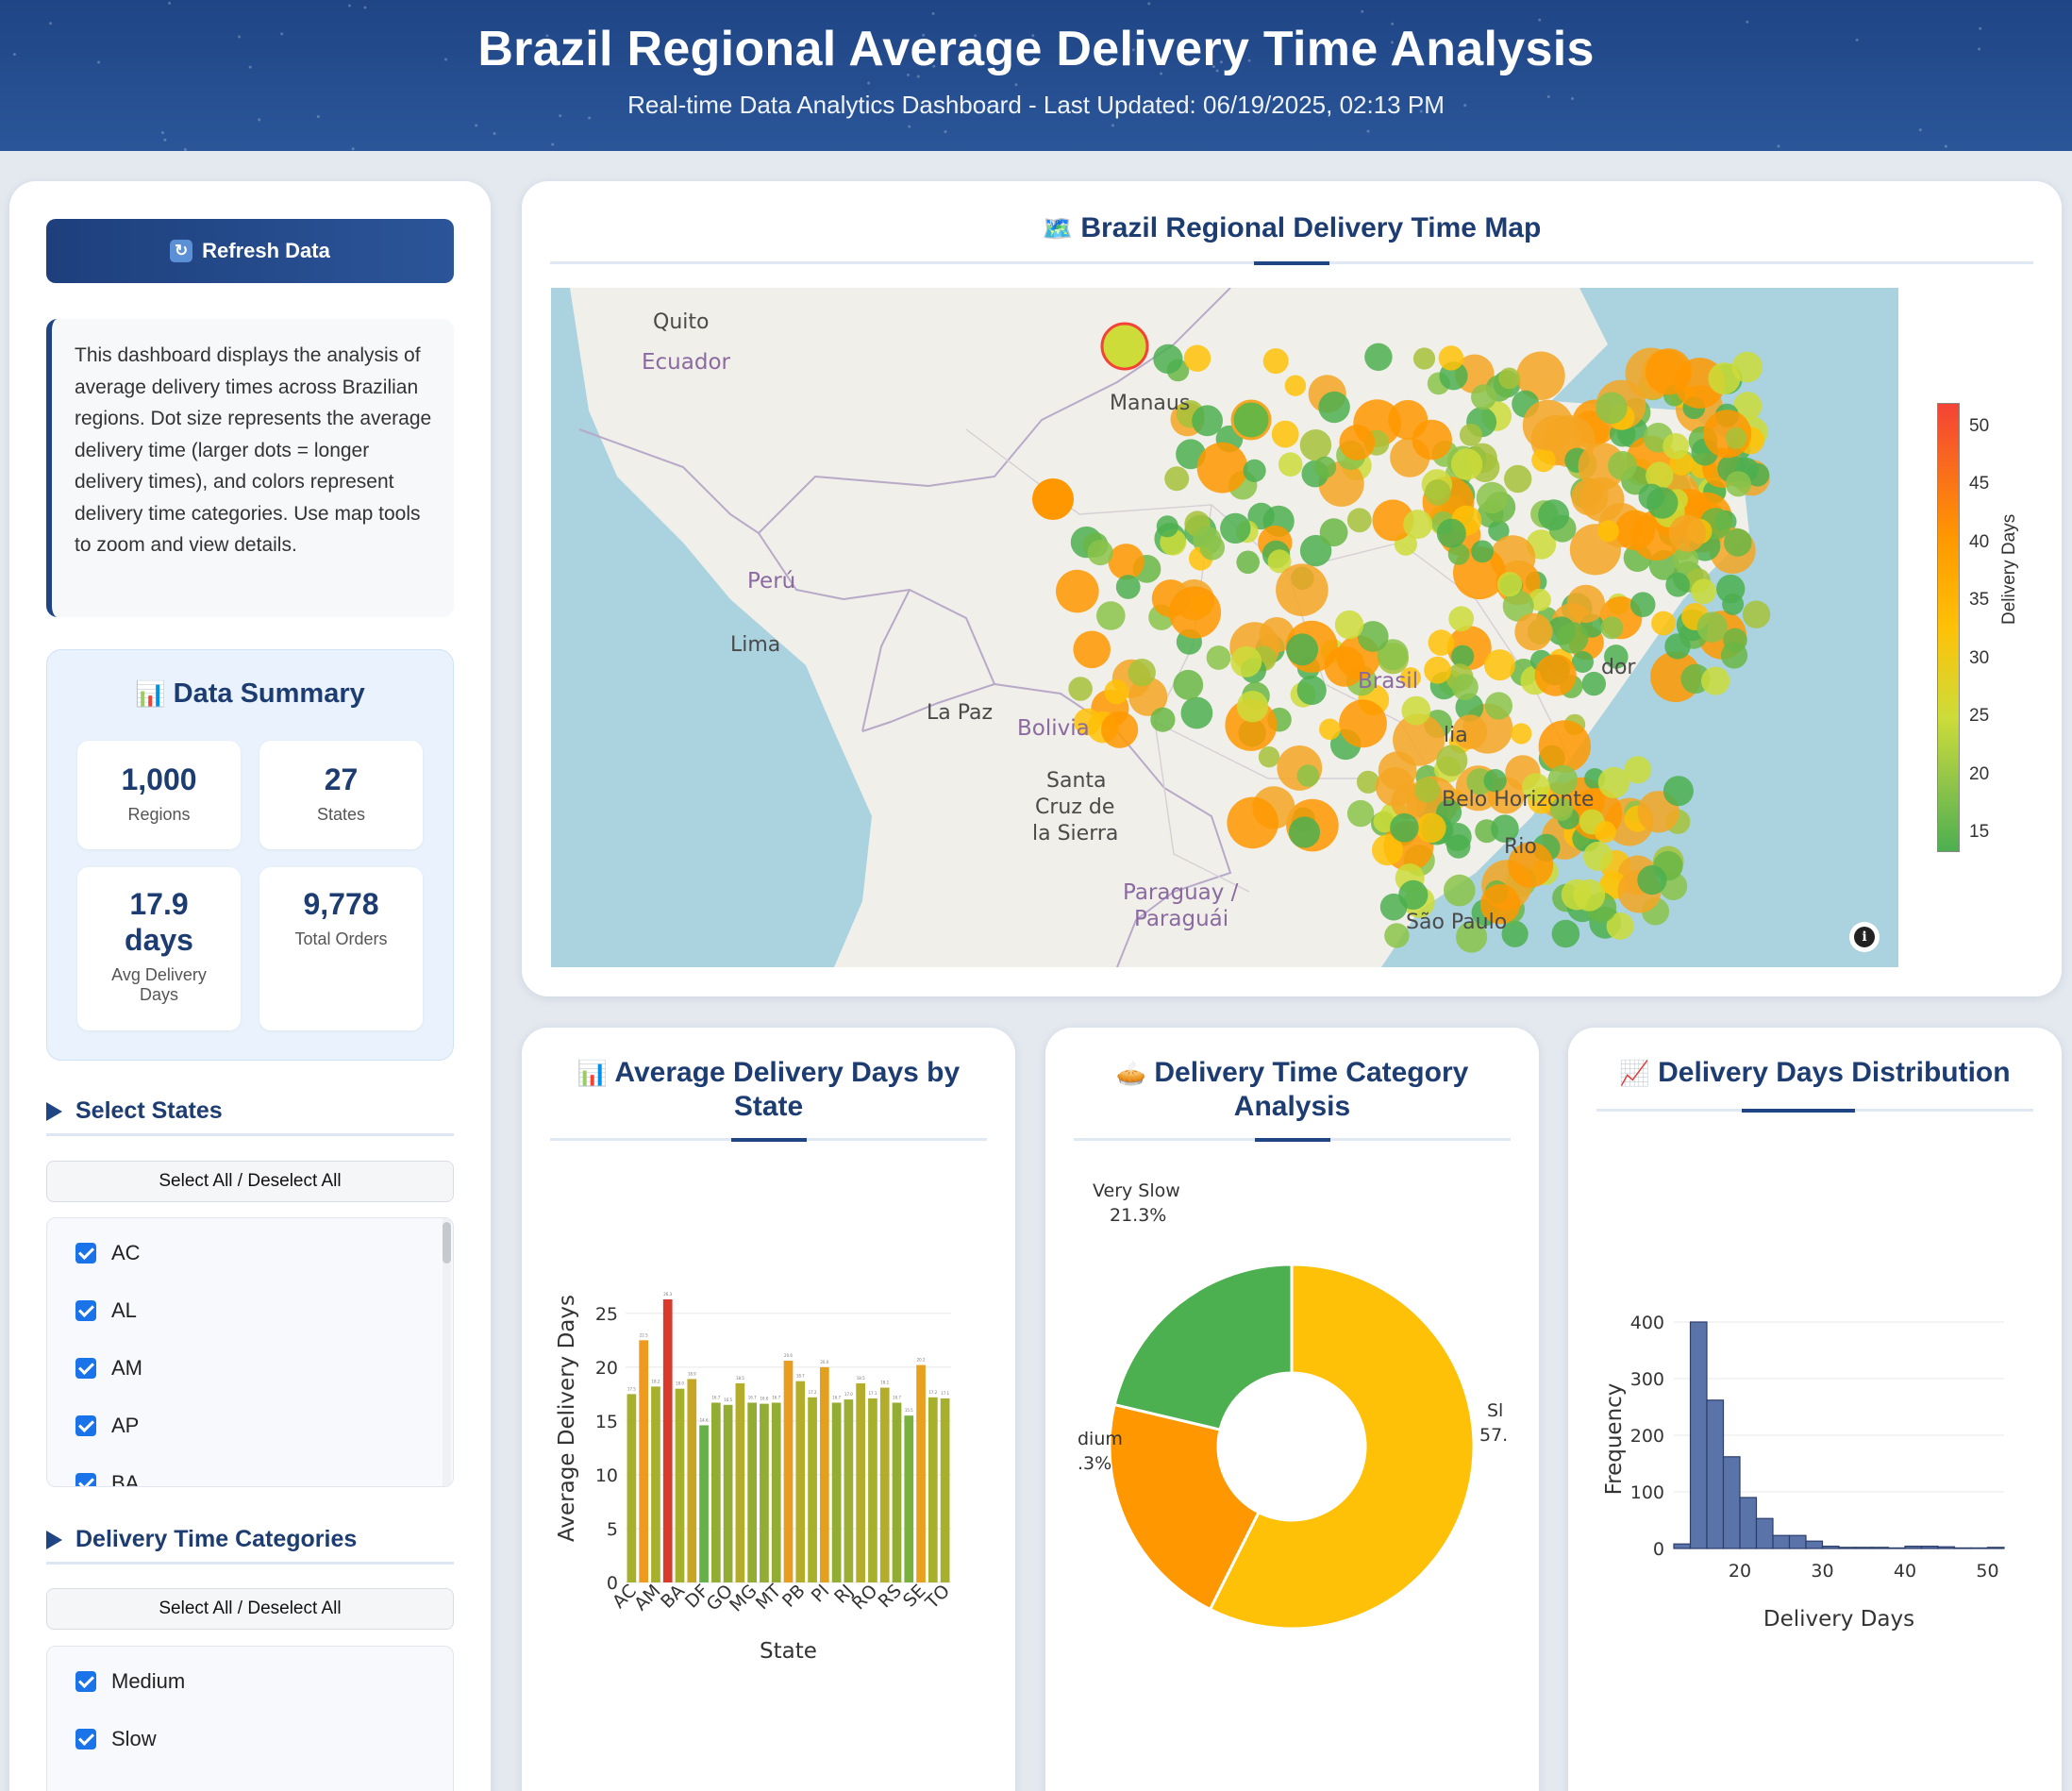  Describe the element at coordinates (447, 1352) in the screenshot. I see `states-list-scrollbar` at that location.